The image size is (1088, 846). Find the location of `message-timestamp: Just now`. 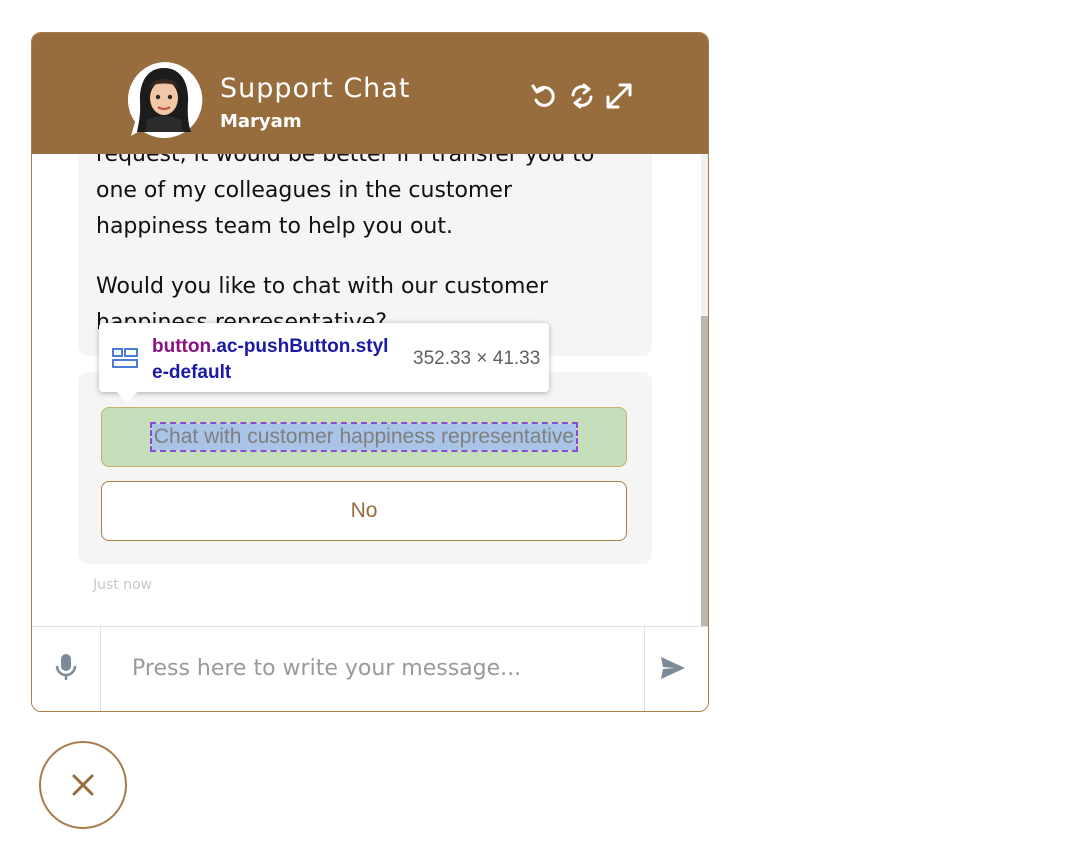

message-timestamp: Just now is located at coordinates (123, 585).